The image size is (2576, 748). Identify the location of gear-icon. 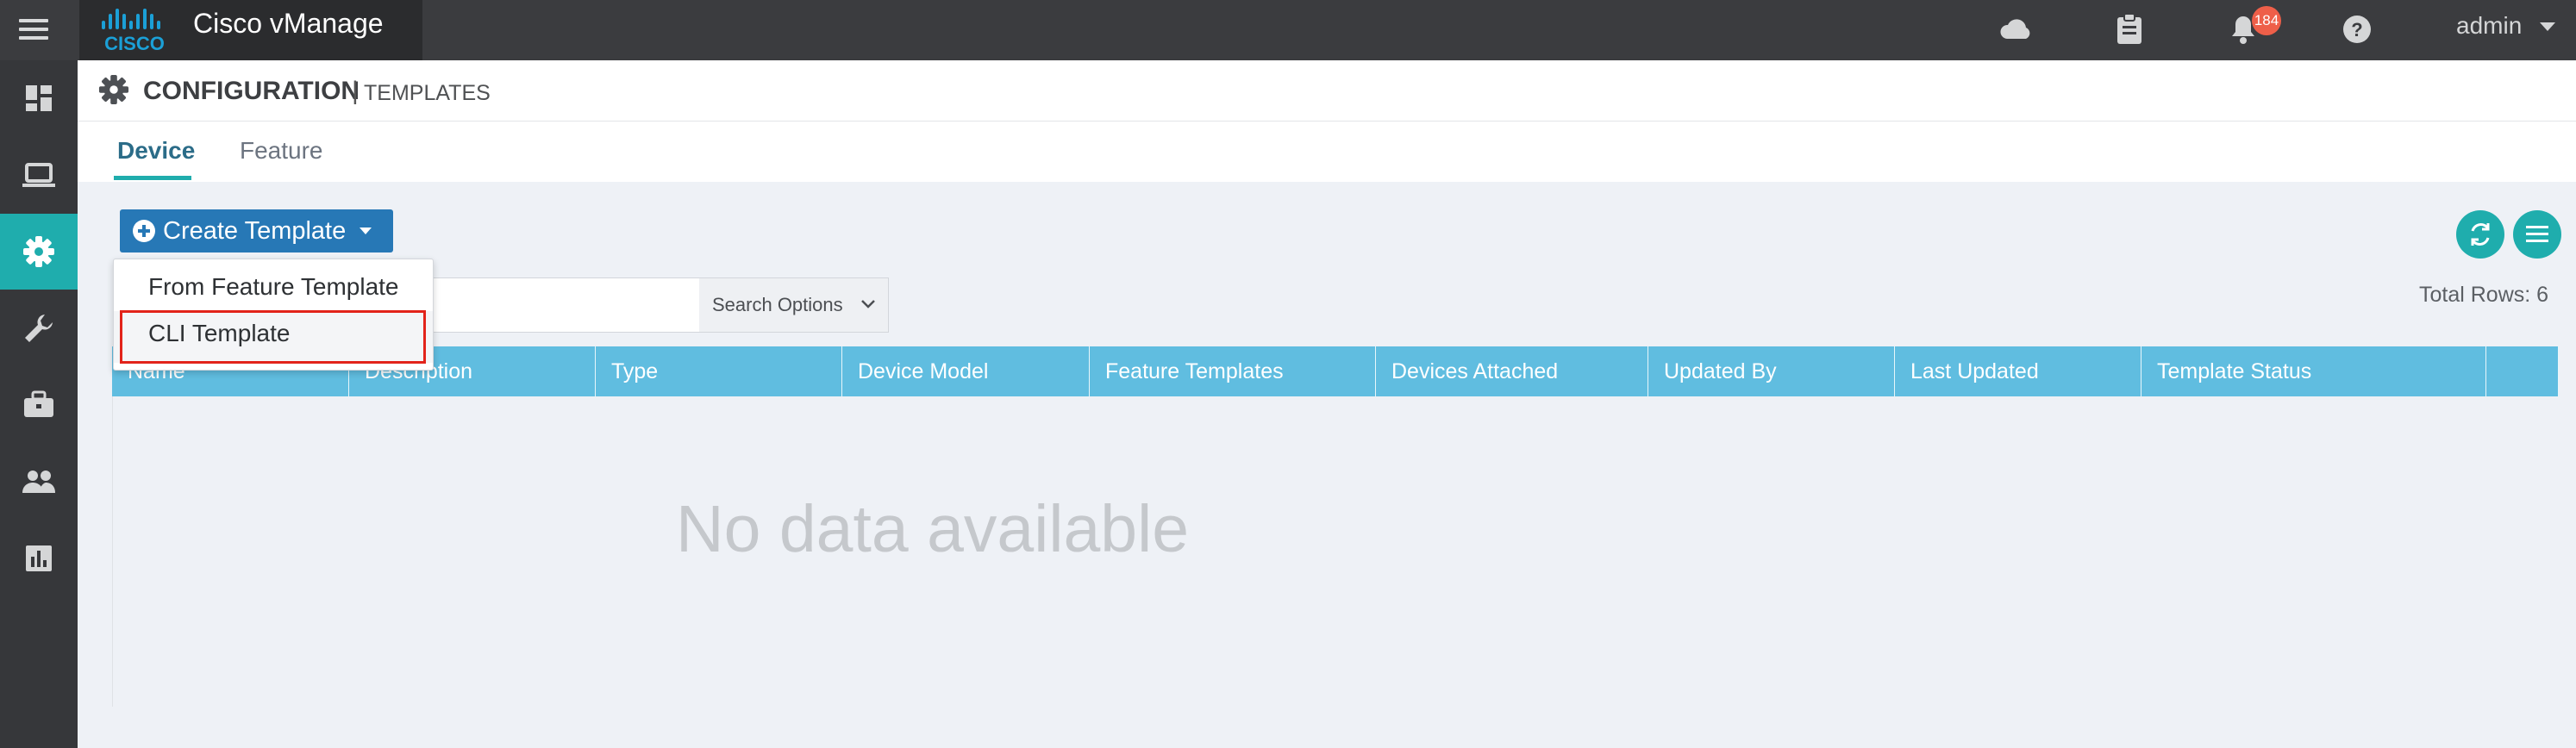
(113, 89).